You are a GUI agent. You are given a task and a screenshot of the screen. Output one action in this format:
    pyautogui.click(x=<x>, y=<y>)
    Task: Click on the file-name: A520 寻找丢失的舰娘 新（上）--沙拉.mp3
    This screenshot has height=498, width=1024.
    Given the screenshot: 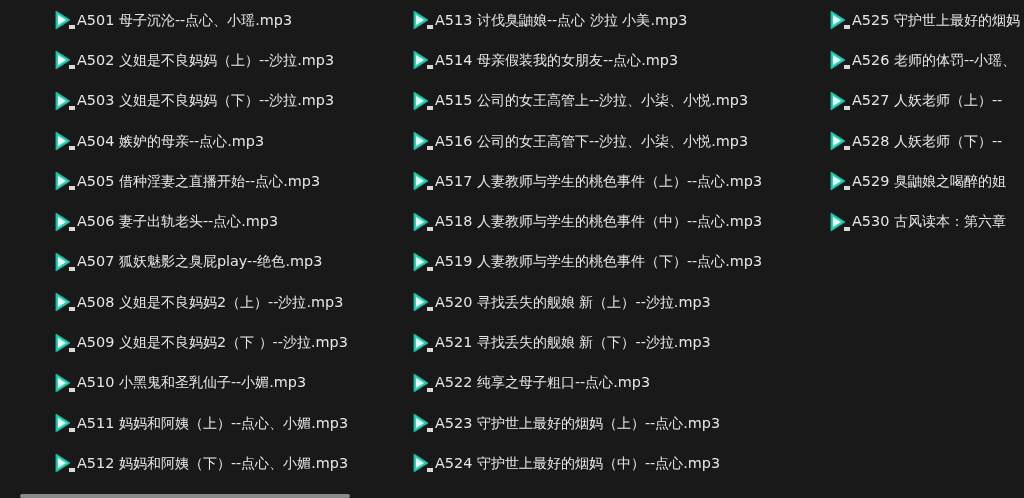 What is the action you would take?
    pyautogui.click(x=573, y=302)
    